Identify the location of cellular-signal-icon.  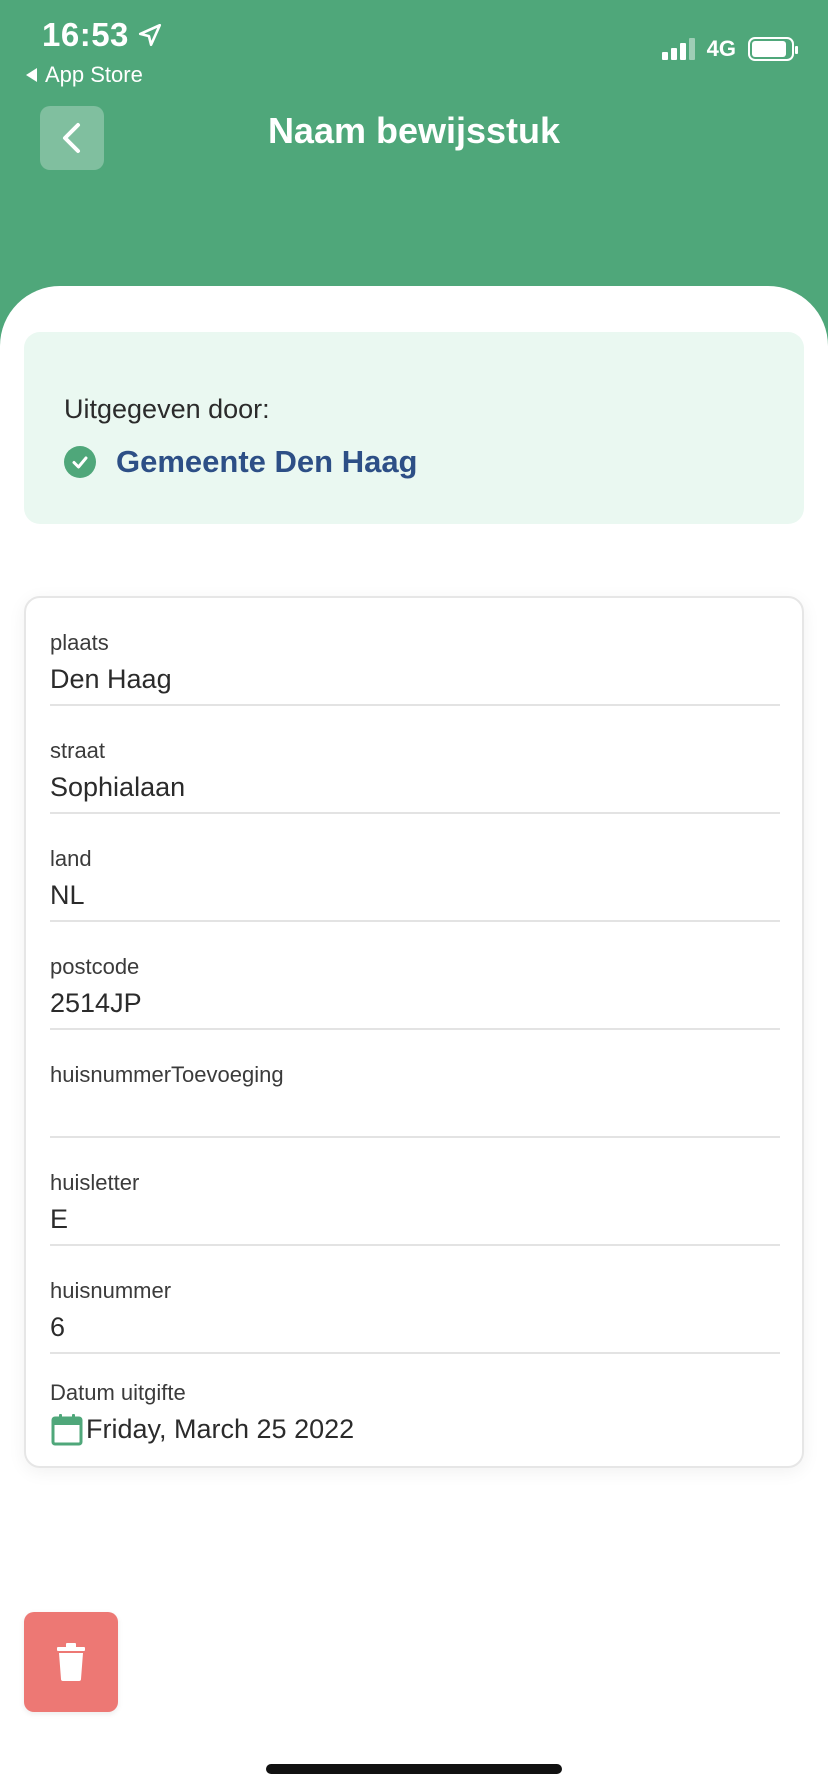
(678, 49).